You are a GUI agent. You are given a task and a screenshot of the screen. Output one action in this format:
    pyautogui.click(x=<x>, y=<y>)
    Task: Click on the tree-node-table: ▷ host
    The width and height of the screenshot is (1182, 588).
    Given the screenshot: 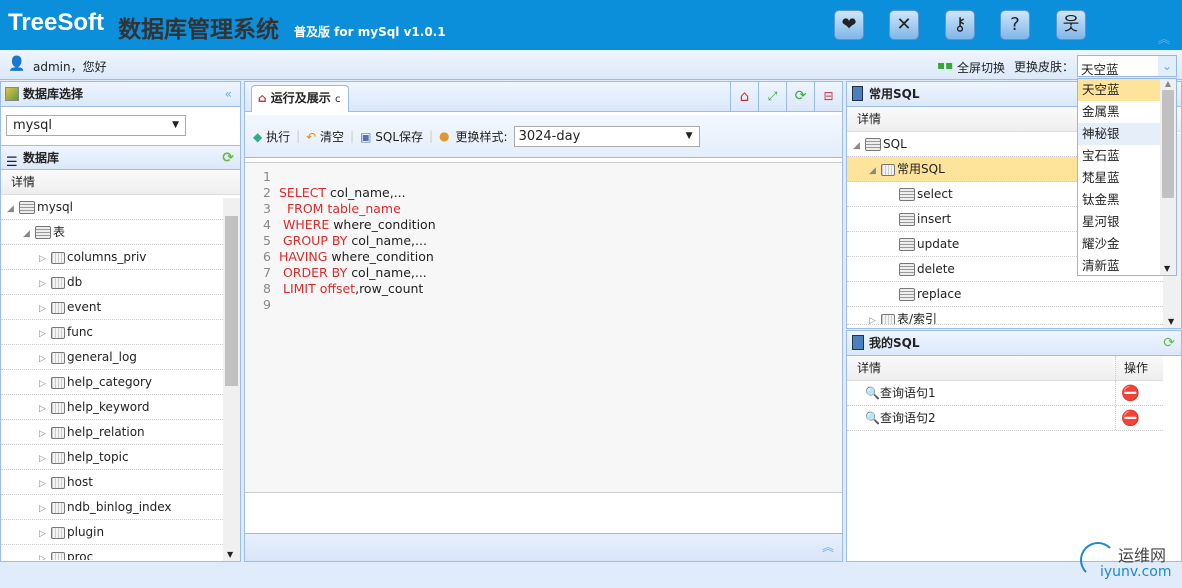 What is the action you would take?
    pyautogui.click(x=112, y=482)
    